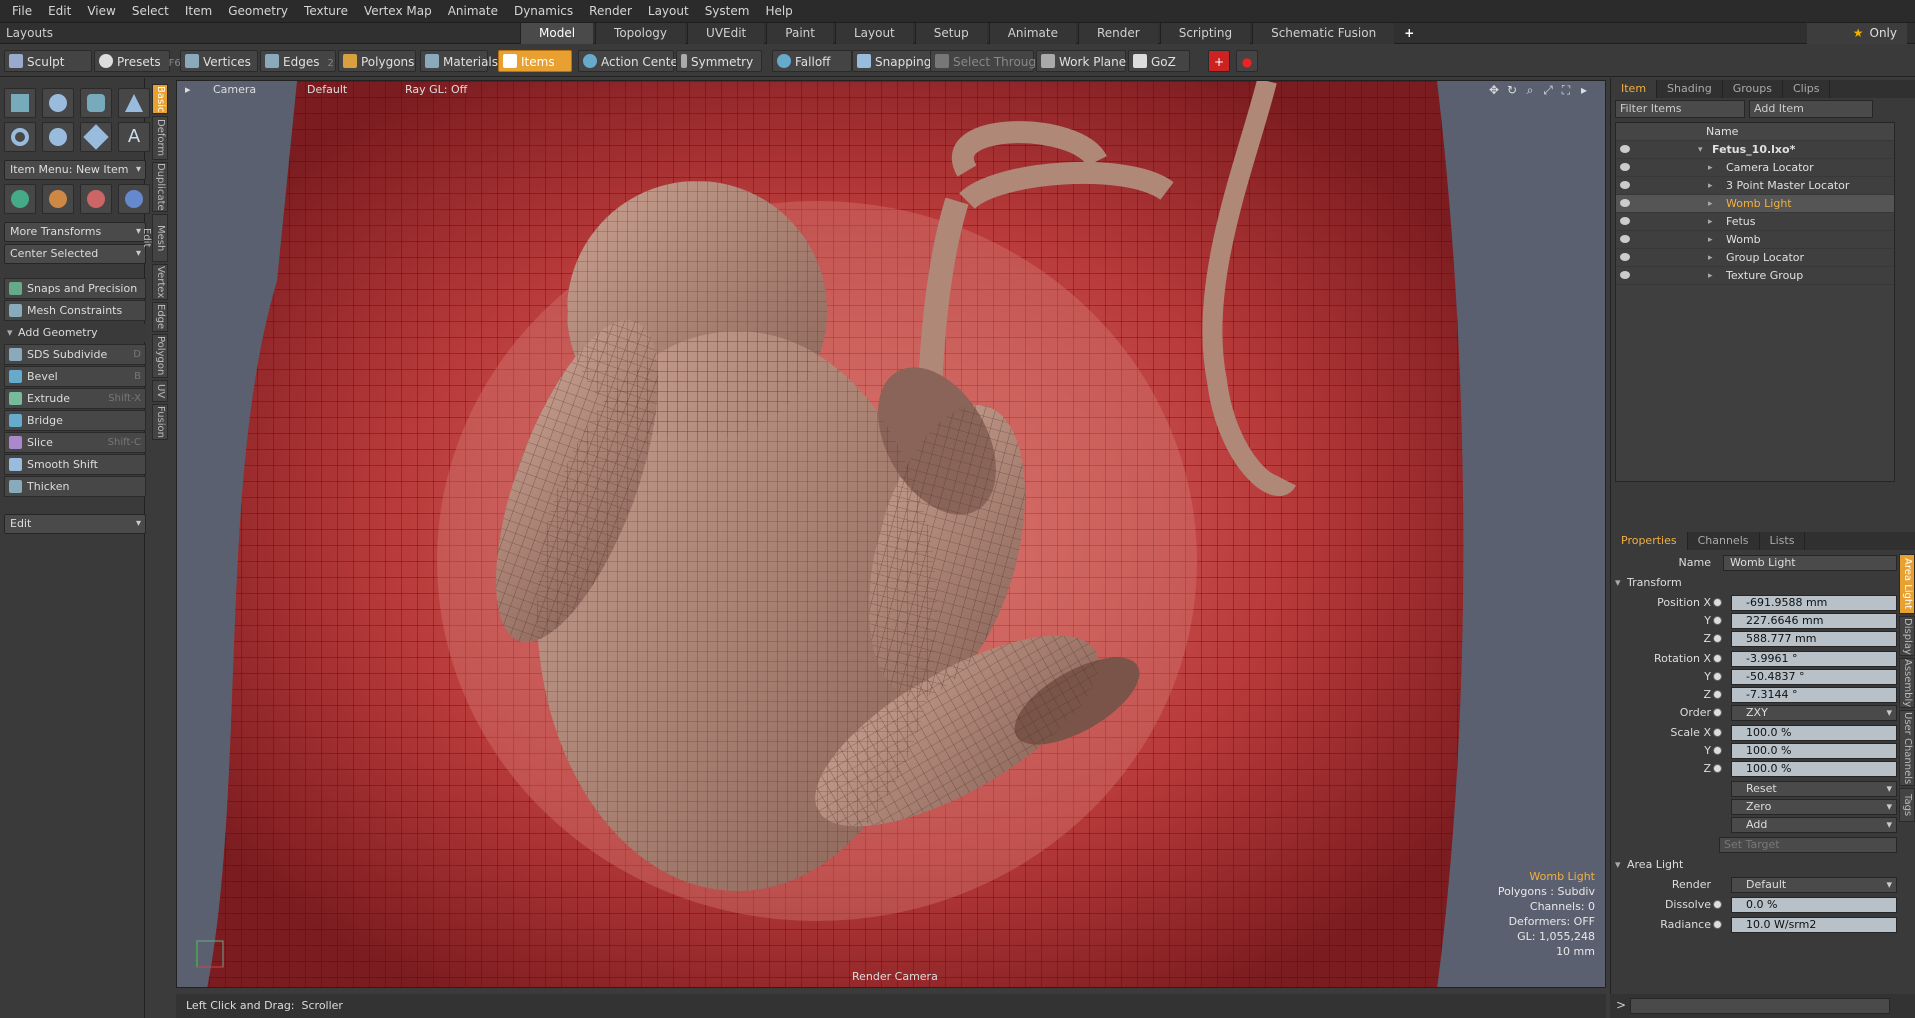 This screenshot has width=1915, height=1018. I want to click on capsule-icon, so click(58, 137).